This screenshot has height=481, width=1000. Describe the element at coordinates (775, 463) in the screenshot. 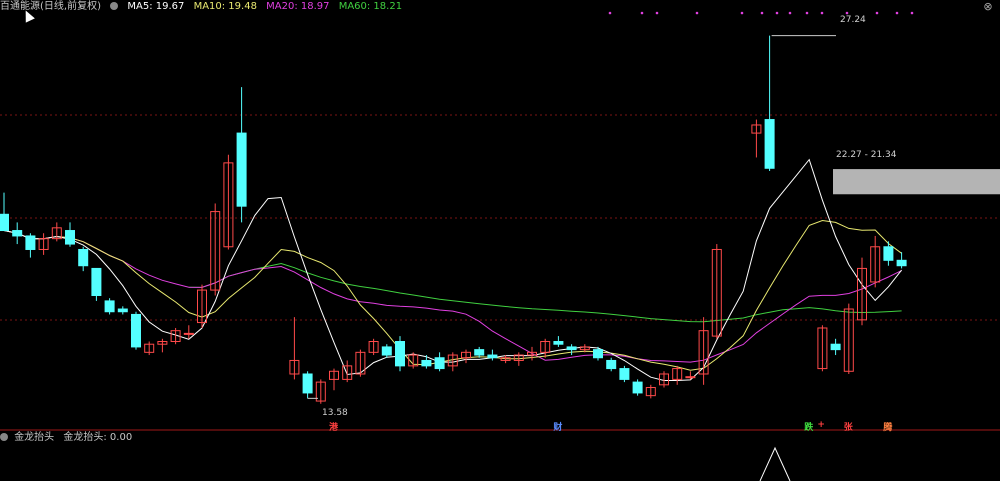

I see `indicator-spike` at that location.